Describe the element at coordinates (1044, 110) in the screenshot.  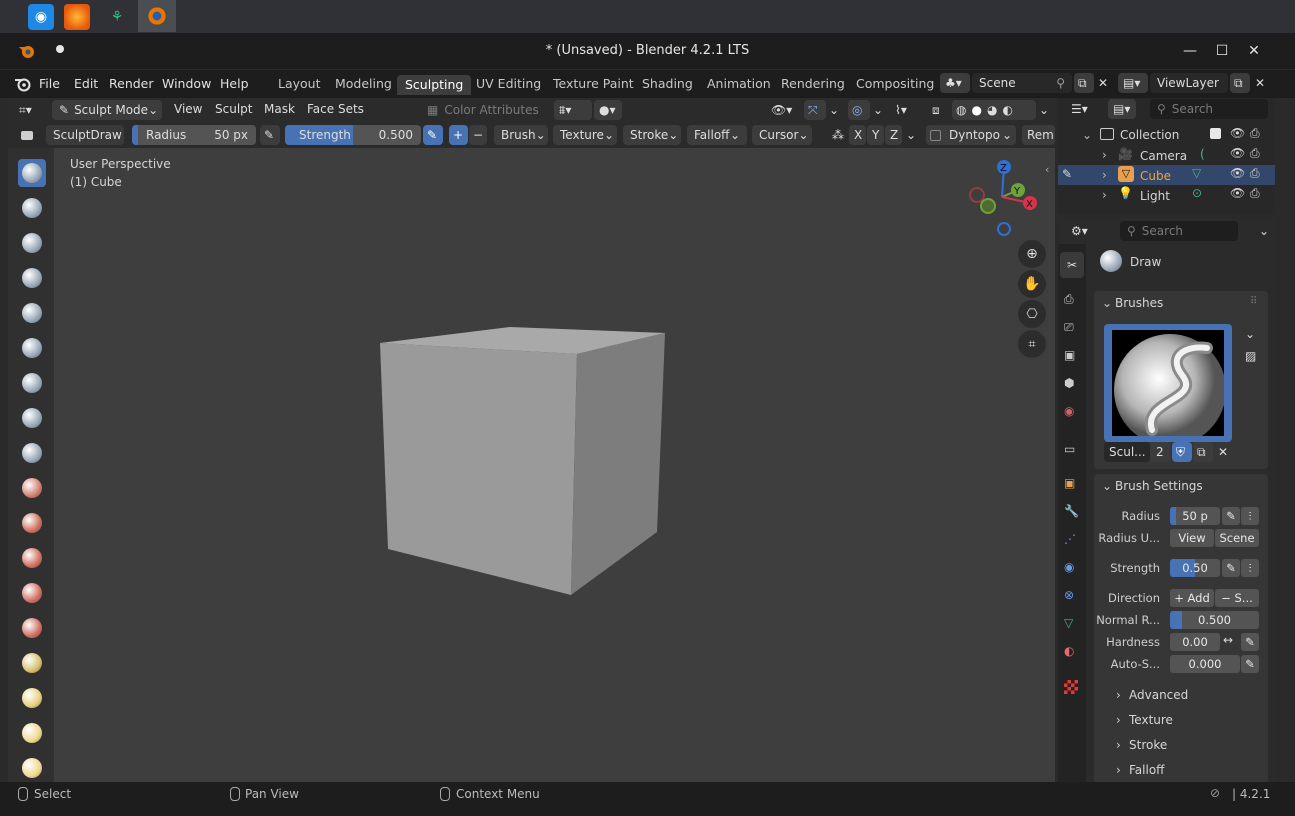
I see `shading-dropdown: ⌄` at that location.